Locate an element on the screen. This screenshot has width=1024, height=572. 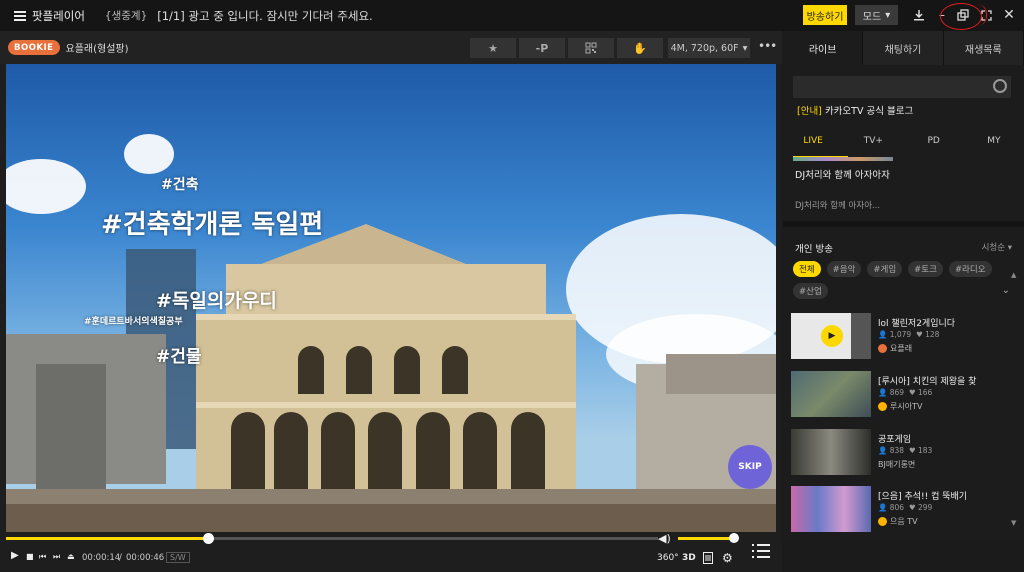
stream-channel: BJ매기롱면 is located at coordinates (896, 464).